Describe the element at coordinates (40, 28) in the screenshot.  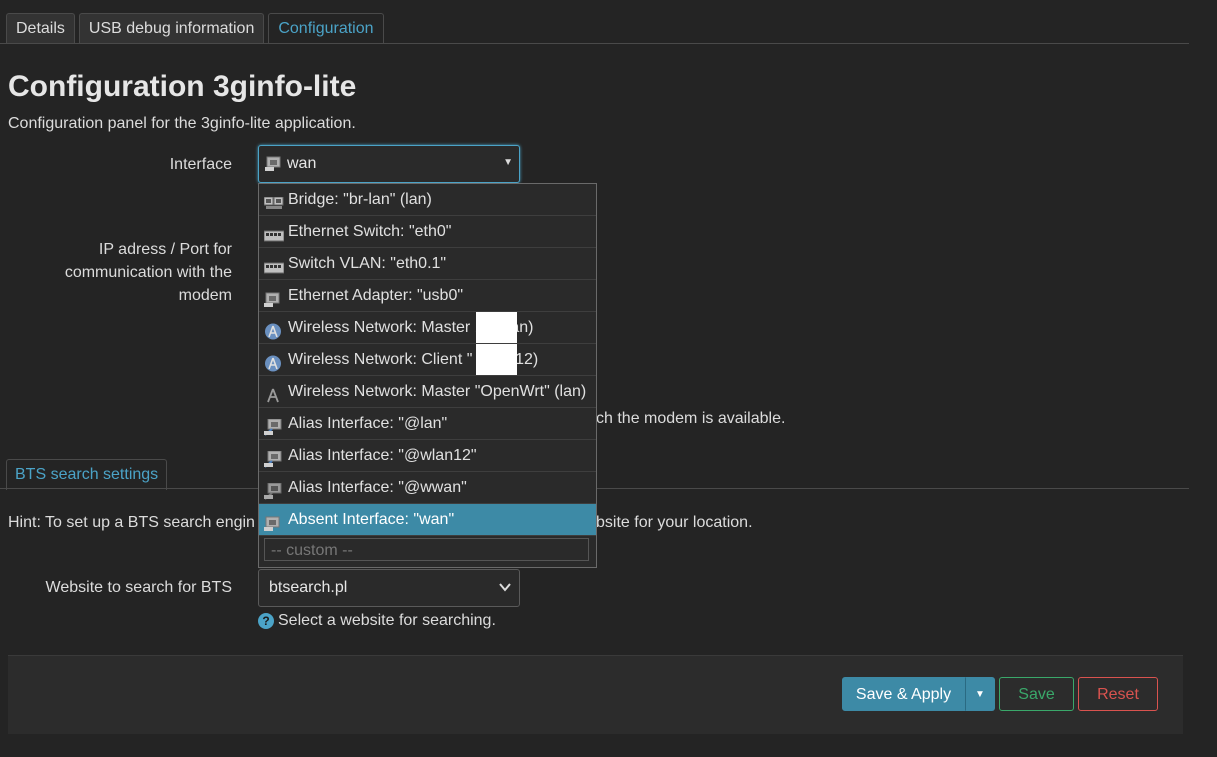
I see `tab-details: Details` at that location.